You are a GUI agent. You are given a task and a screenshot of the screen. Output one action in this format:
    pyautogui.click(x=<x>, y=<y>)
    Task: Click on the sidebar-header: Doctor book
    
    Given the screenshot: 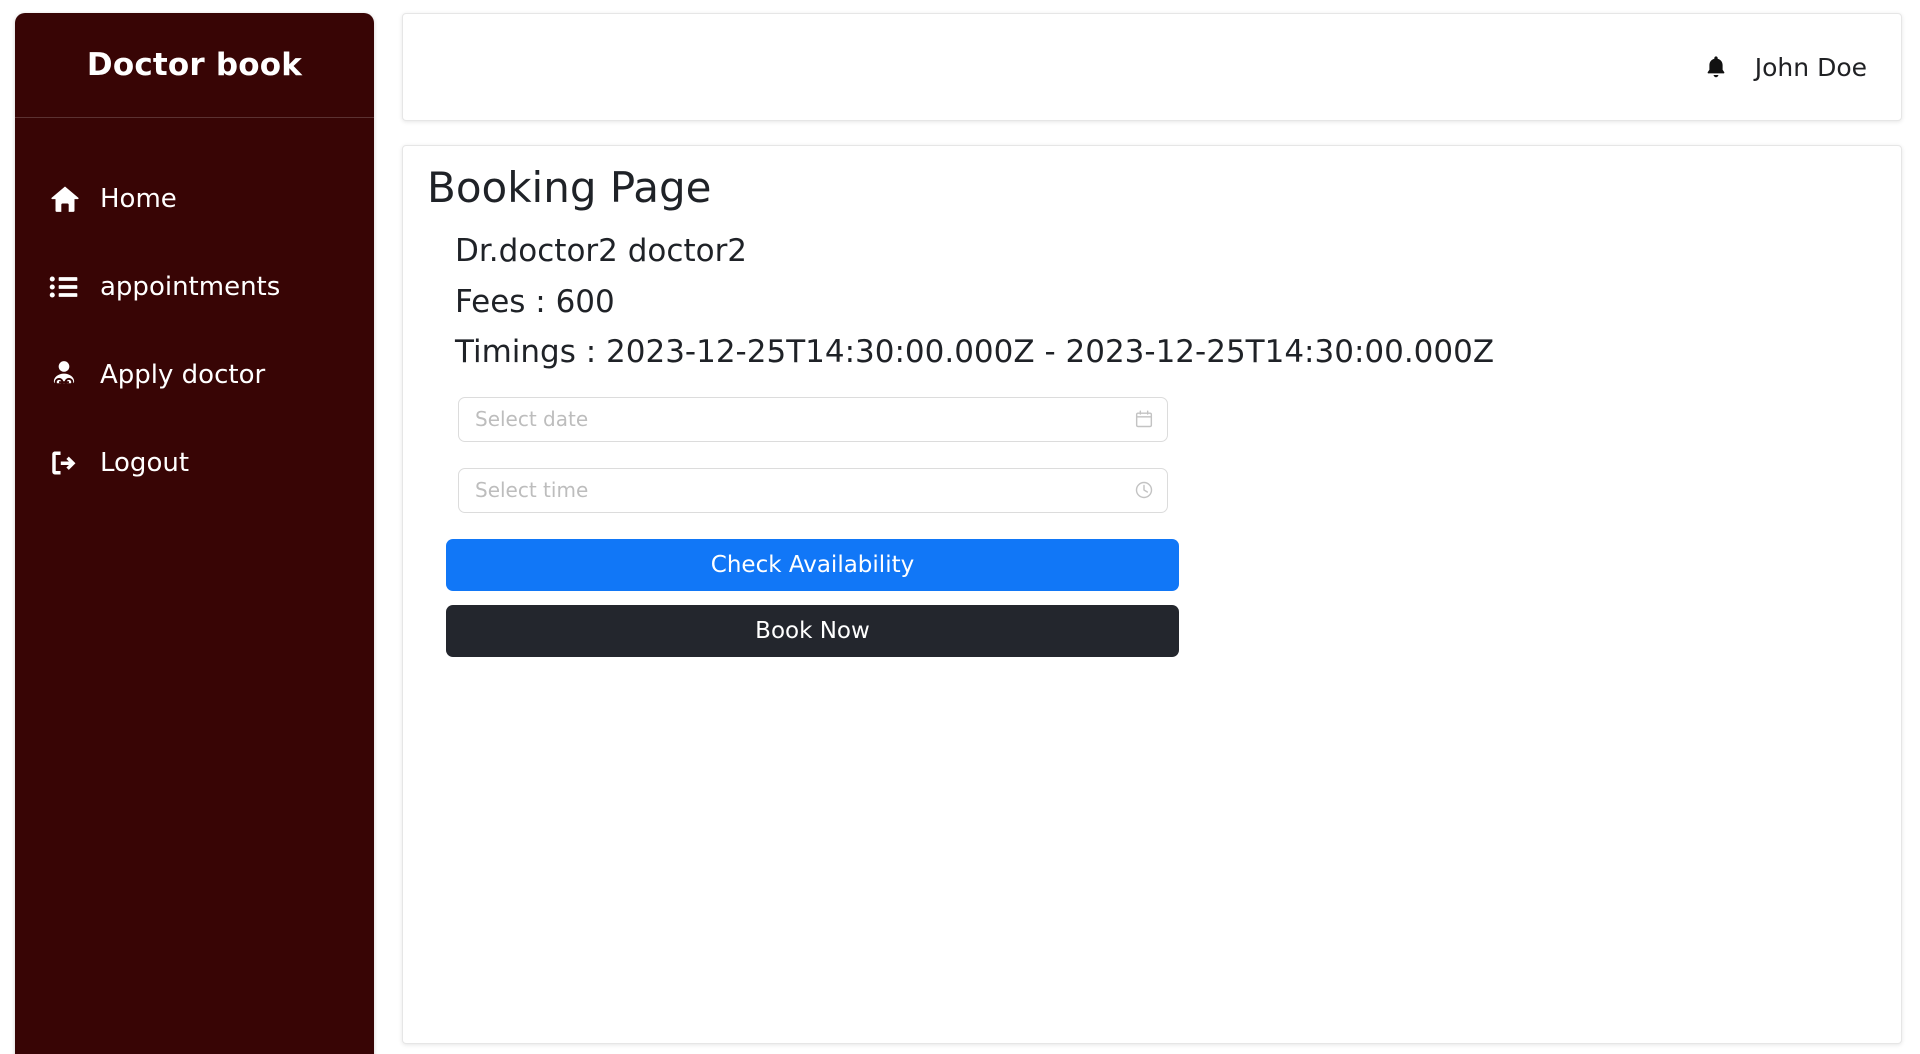 What is the action you would take?
    pyautogui.click(x=194, y=65)
    